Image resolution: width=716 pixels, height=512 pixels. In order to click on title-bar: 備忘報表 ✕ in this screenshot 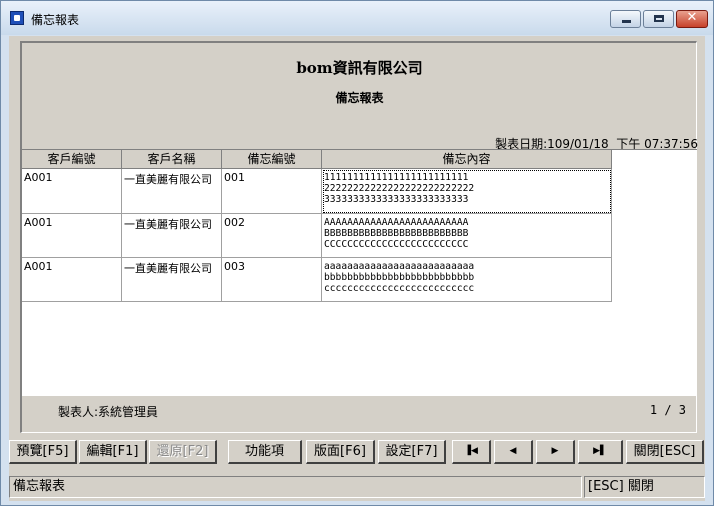, I will do `click(357, 18)`.